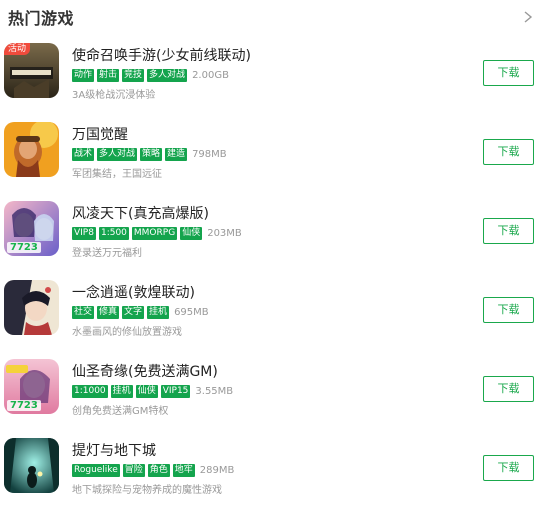 The image size is (536, 520). Describe the element at coordinates (161, 55) in the screenshot. I see `game-name: 使命召唤手游(少女前线联动)` at that location.